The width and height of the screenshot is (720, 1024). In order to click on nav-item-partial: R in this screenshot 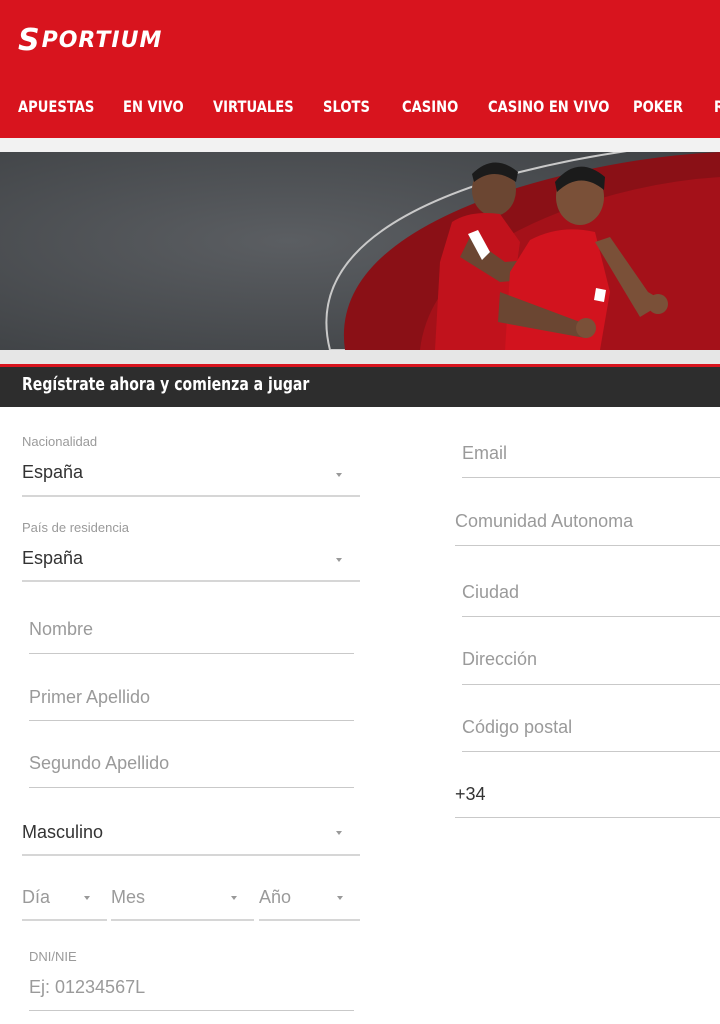, I will do `click(717, 107)`.